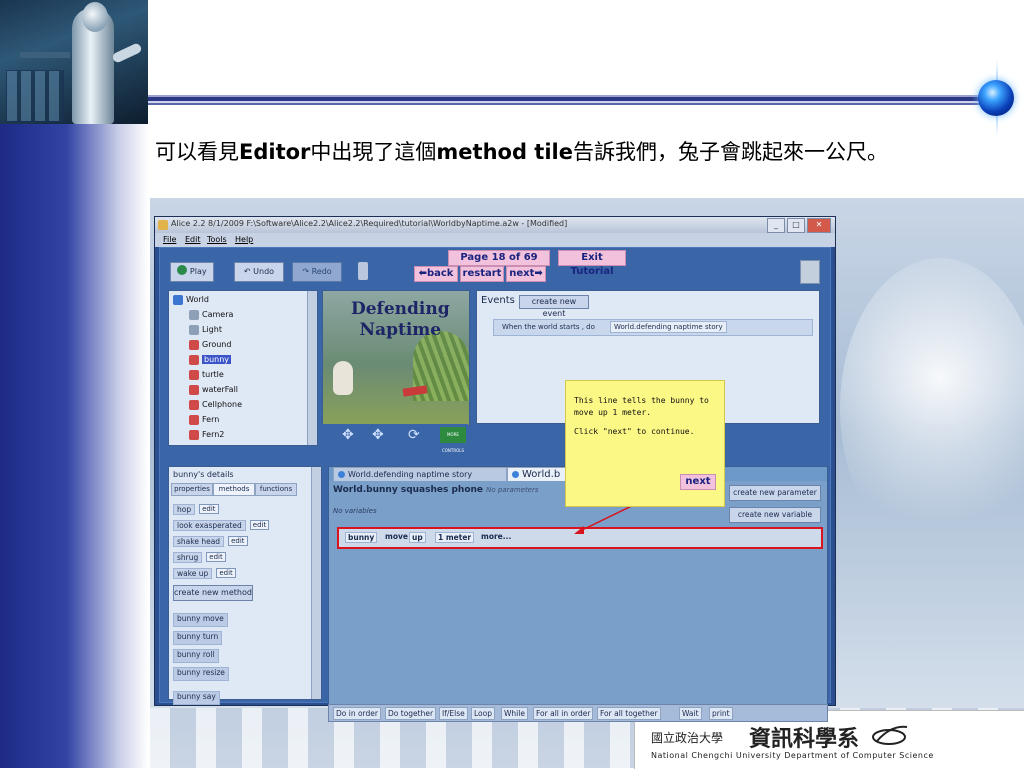  I want to click on tab-bunny-squashes-phone: World.b, so click(538, 474).